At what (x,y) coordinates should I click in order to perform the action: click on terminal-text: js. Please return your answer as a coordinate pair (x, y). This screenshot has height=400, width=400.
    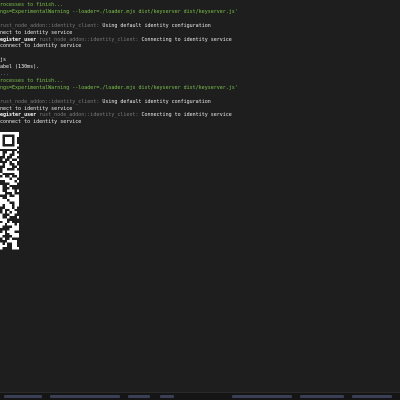
    Looking at the image, I should click on (3, 60).